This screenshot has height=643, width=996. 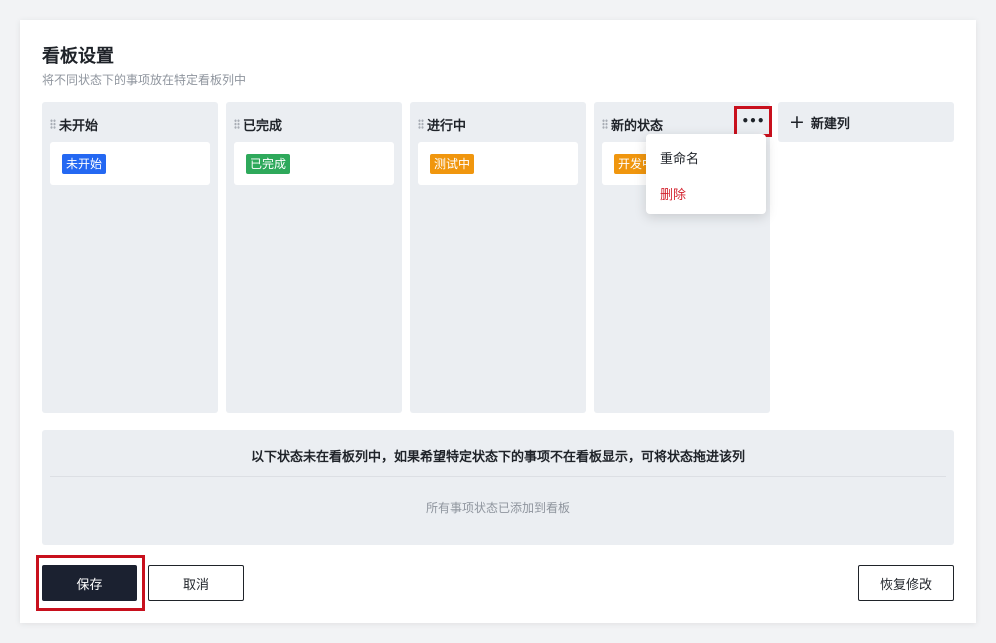 I want to click on save-button: 保存, so click(x=89, y=583).